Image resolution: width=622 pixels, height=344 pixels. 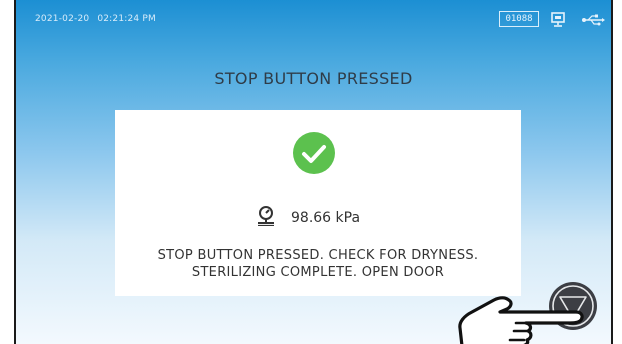 What do you see at coordinates (313, 13) in the screenshot?
I see `status-bar: 2021-02-20 02:21:24 PM 01088` at bounding box center [313, 13].